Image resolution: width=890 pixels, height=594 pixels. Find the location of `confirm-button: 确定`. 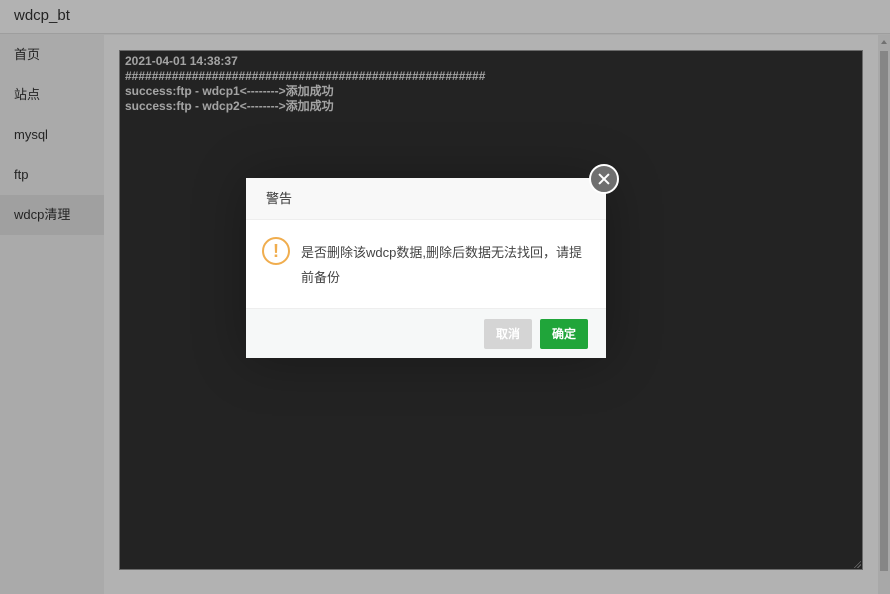

confirm-button: 确定 is located at coordinates (564, 334).